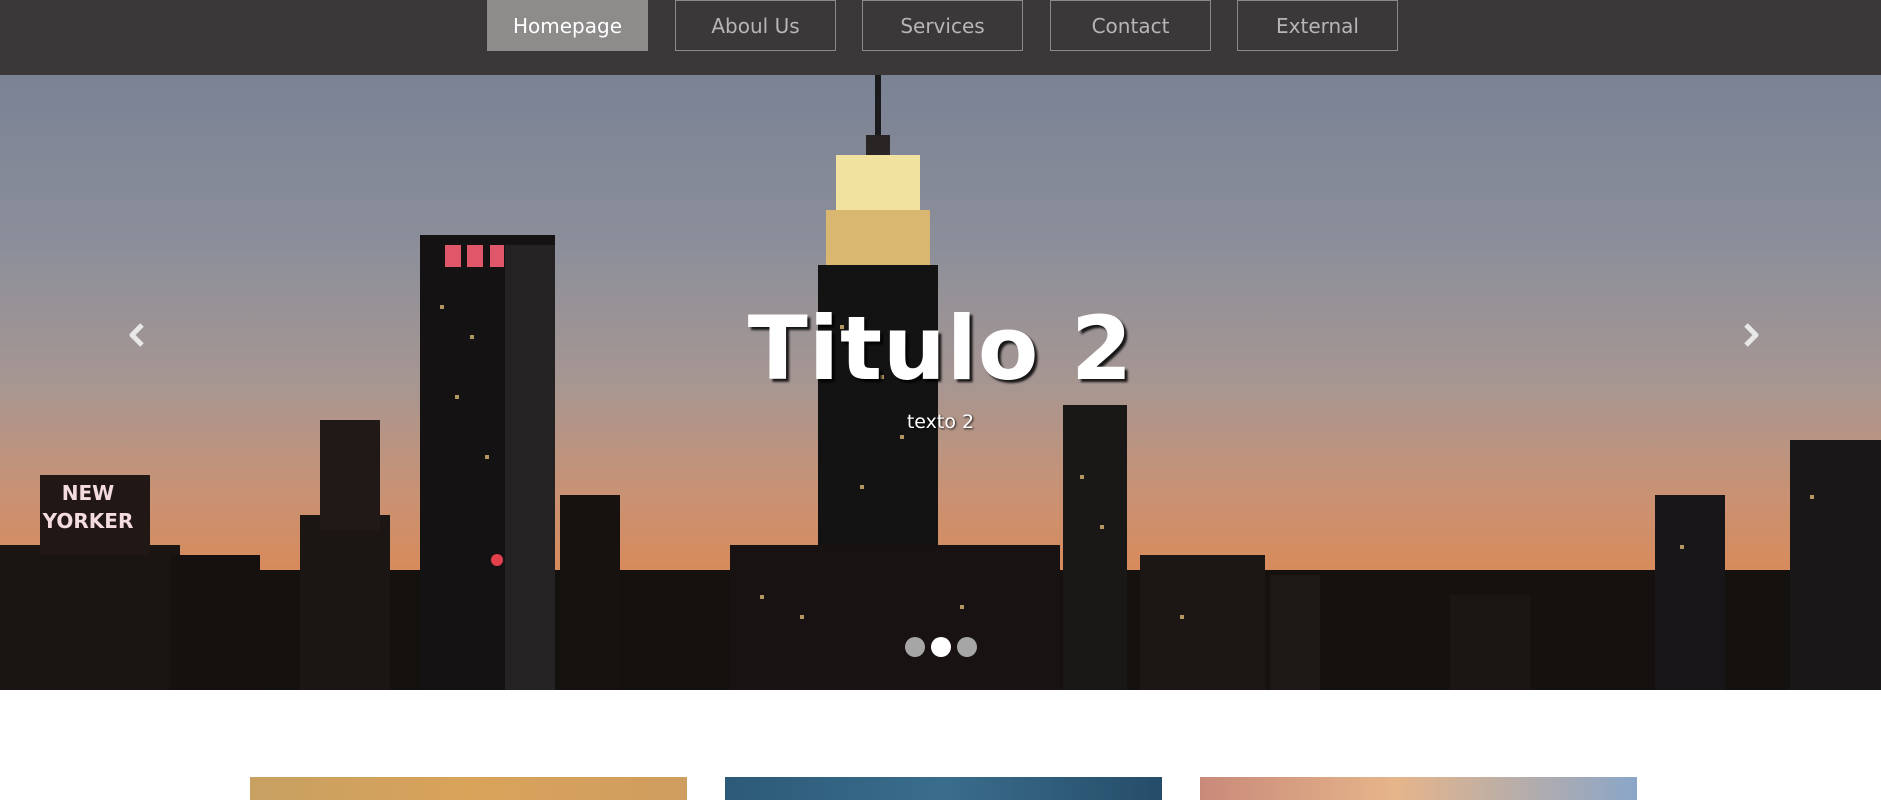 The width and height of the screenshot is (1881, 800). I want to click on nav-about-us: Aboul Us, so click(755, 25).